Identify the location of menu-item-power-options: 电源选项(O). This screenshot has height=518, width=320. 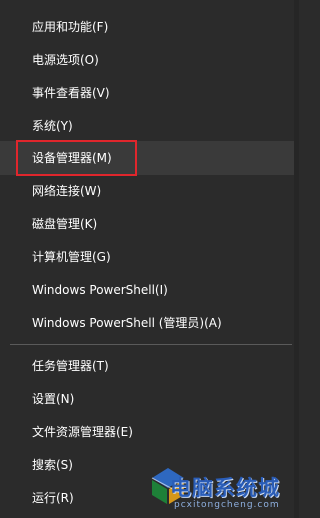
(147, 60).